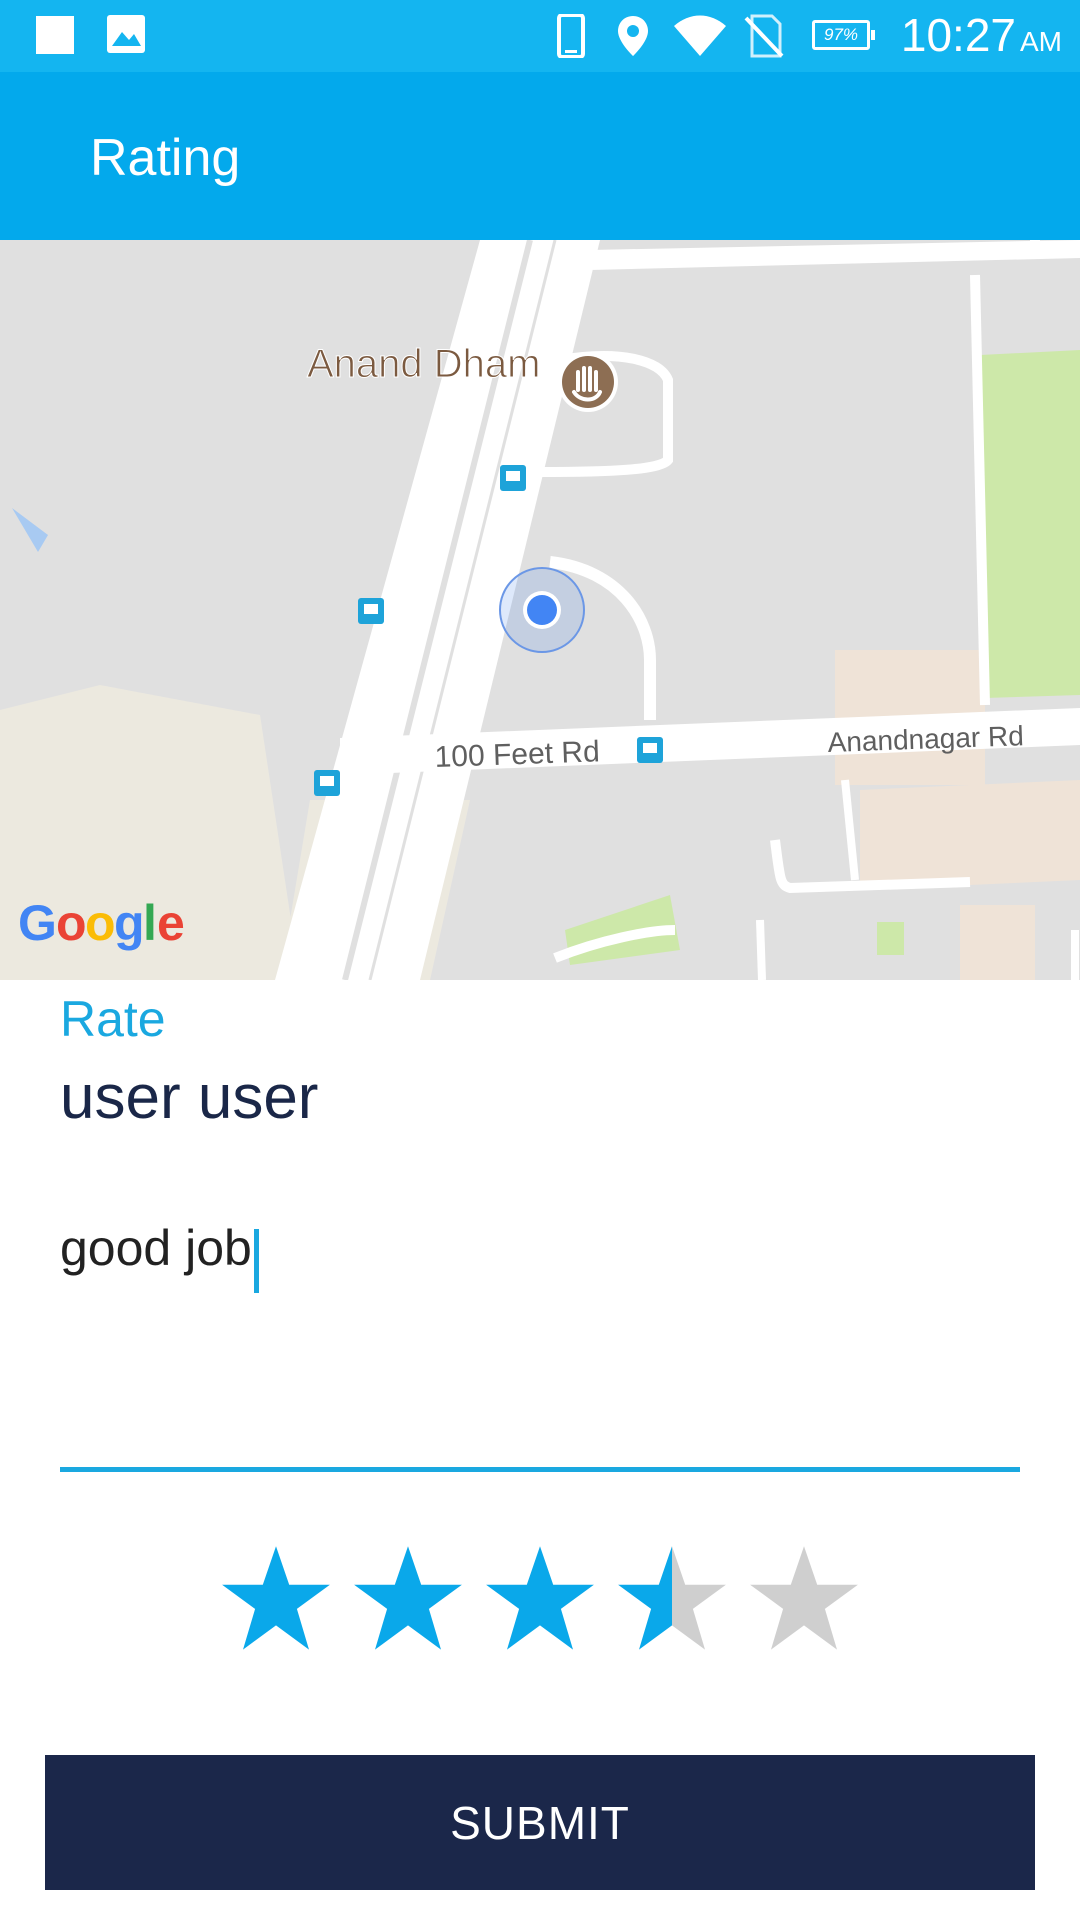 The height and width of the screenshot is (1920, 1080). What do you see at coordinates (540, 36) in the screenshot?
I see `status-bar: 97% 10:27 AM` at bounding box center [540, 36].